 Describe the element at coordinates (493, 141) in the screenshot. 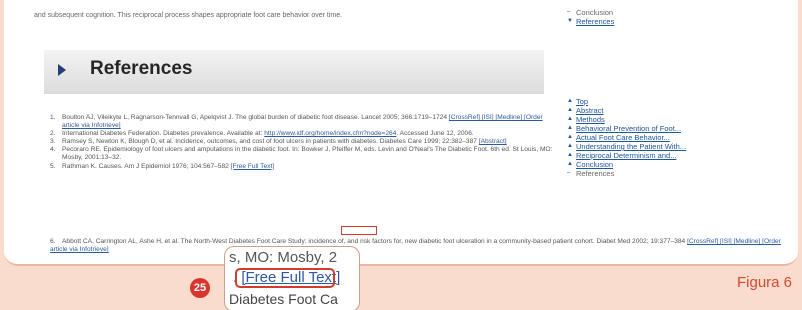

I see `reference-links: [Abstract]` at that location.